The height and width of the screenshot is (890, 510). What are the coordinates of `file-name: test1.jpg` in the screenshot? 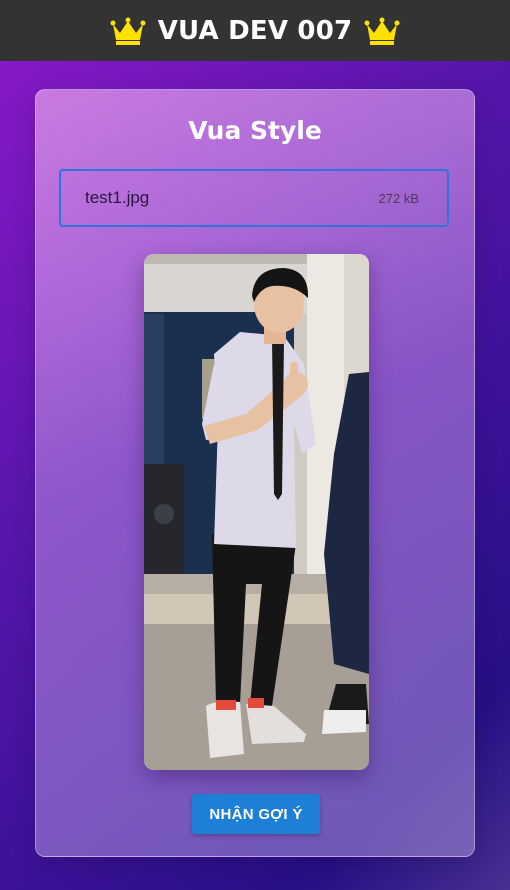 It's located at (117, 197).